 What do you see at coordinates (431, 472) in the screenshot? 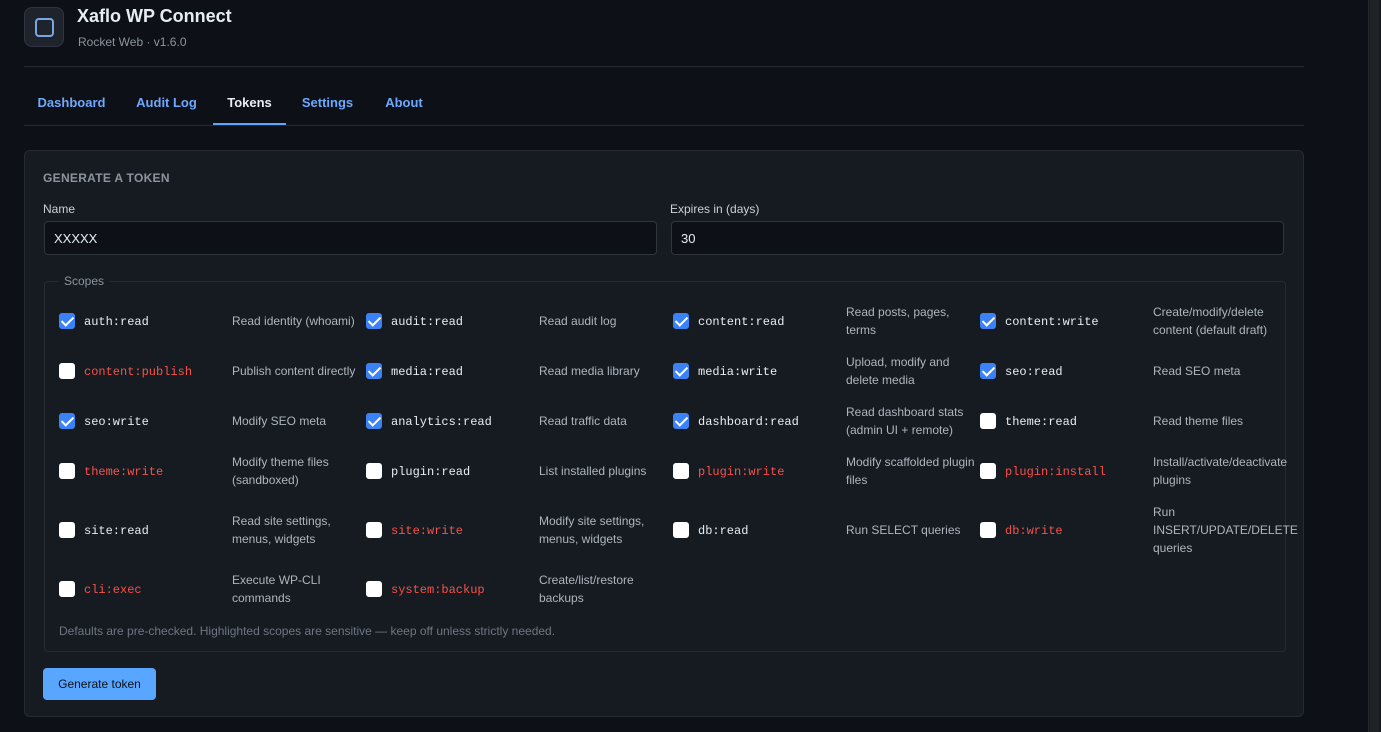
I see `scope-name: plugin:read` at bounding box center [431, 472].